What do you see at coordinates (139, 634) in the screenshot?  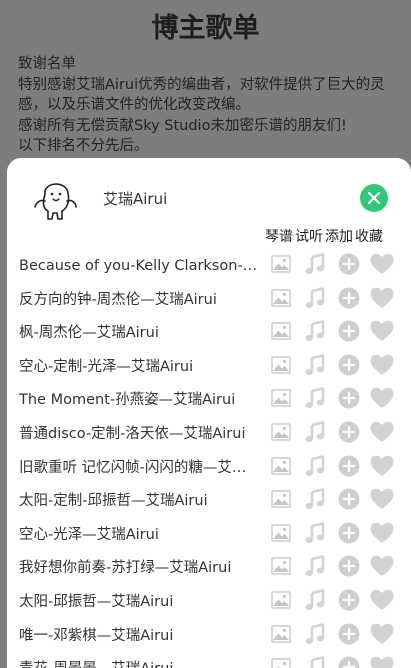 I see `song-title: 唯一-邓紫棋—艾瑞Airui` at bounding box center [139, 634].